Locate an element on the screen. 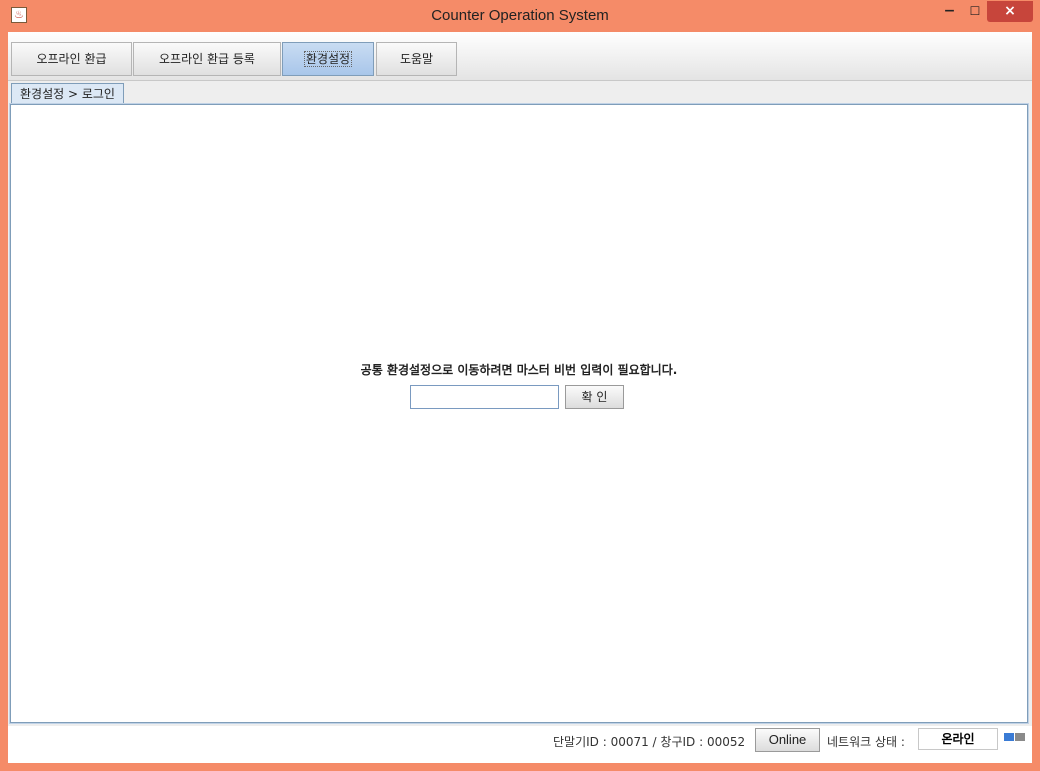 The width and height of the screenshot is (1040, 771). master-password-prompt: 공통 환경설정으로 이동하려면 마스터 비번 입력이 필요합니다. is located at coordinates (519, 370).